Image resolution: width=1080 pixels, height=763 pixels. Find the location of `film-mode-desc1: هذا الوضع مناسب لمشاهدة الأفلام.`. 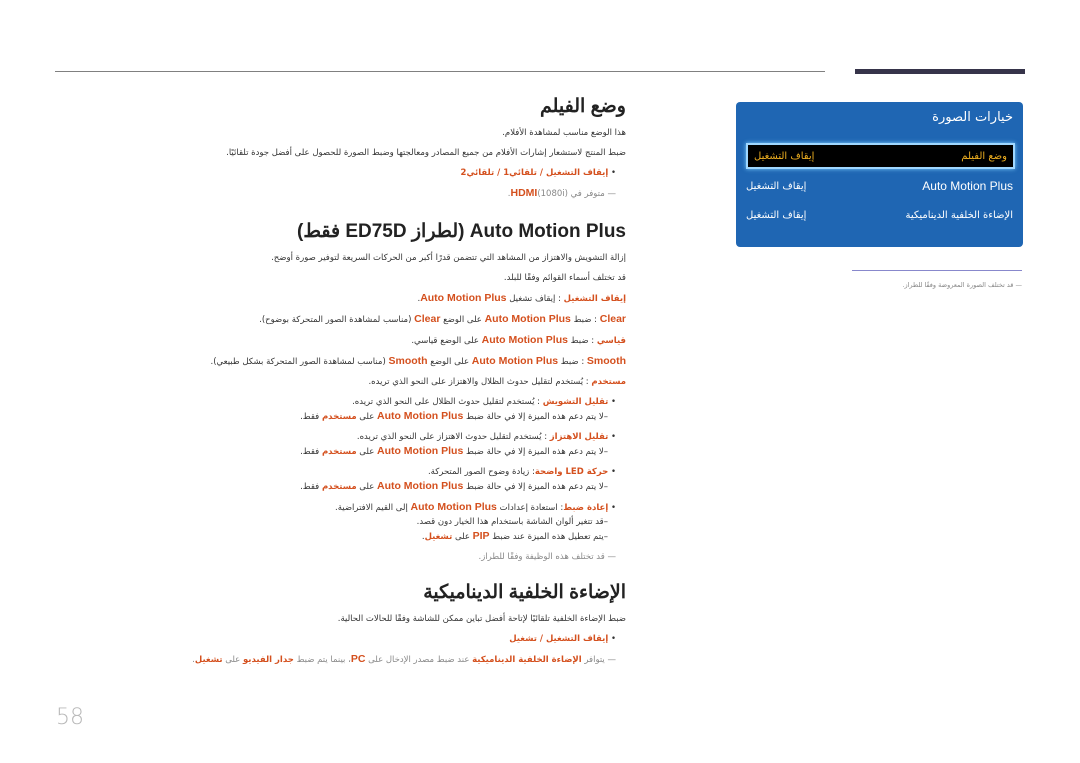

film-mode-desc1: هذا الوضع مناسب لمشاهدة الأفلام. is located at coordinates (564, 133).